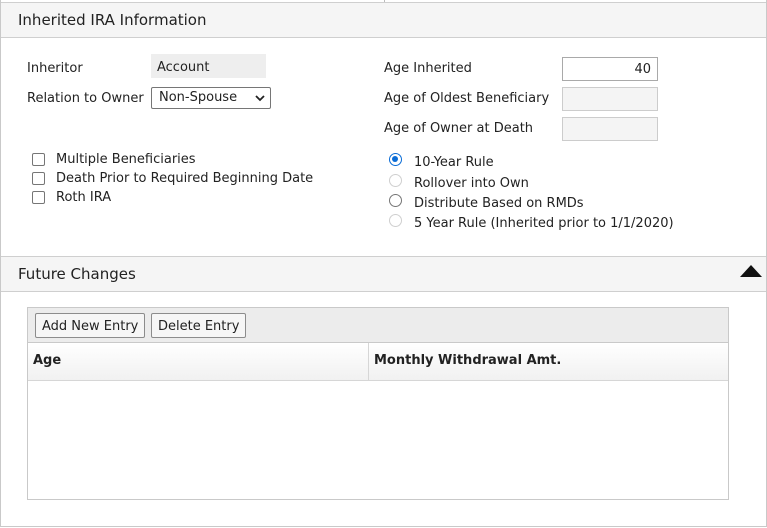  What do you see at coordinates (77, 274) in the screenshot?
I see `future-changes-title: Future Changes` at bounding box center [77, 274].